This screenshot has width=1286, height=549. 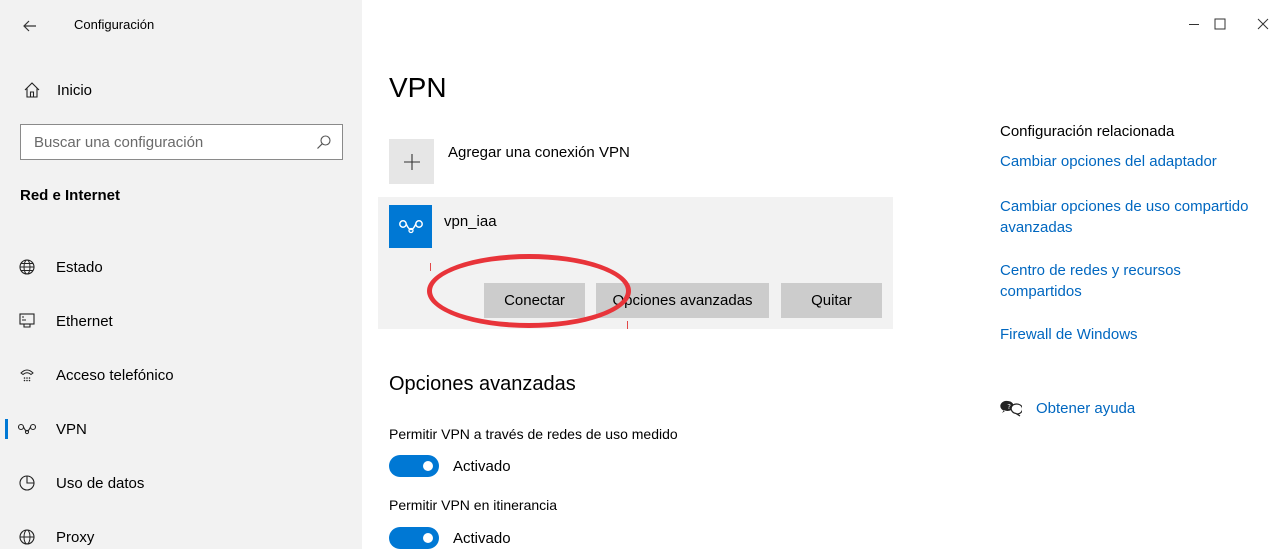 I want to click on sidebar-item-data-usage: Uso de datos, so click(x=181, y=483).